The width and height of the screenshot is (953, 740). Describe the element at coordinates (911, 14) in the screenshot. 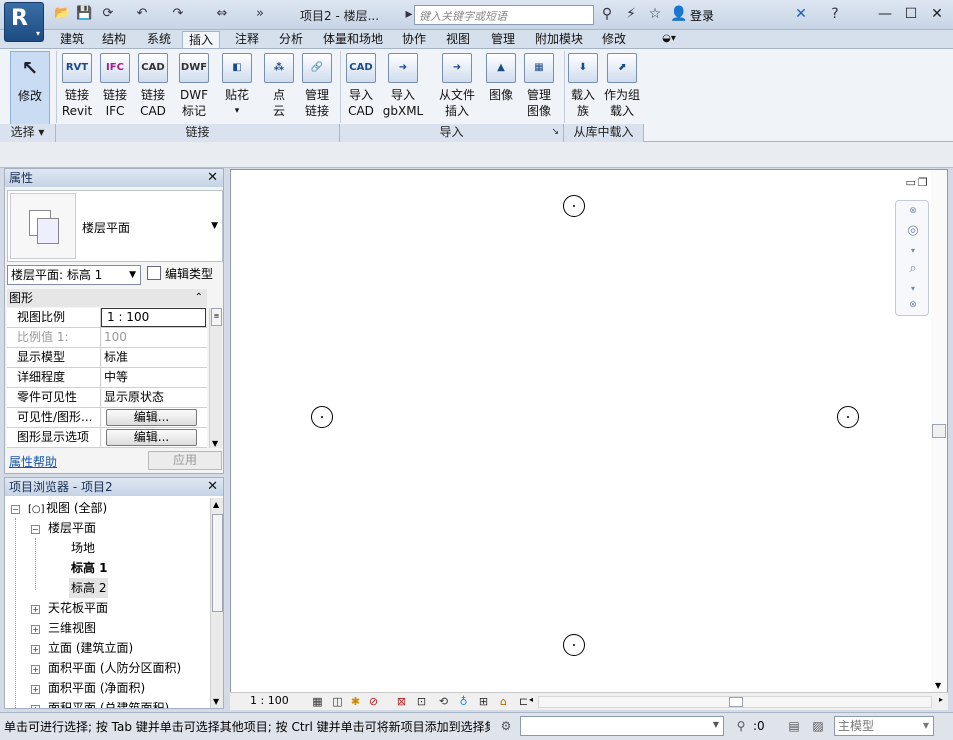

I see `maximize-button: ☐` at that location.